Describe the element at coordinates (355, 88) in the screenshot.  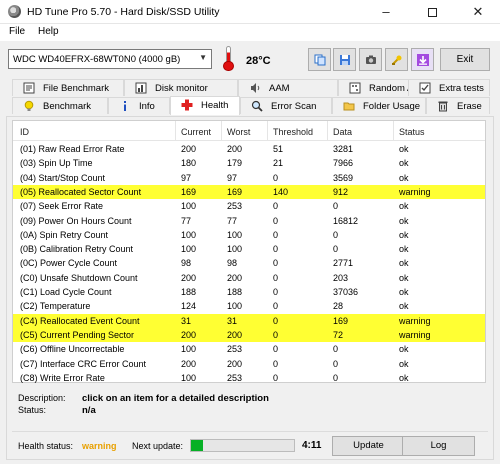
I see `random-access-icon` at that location.